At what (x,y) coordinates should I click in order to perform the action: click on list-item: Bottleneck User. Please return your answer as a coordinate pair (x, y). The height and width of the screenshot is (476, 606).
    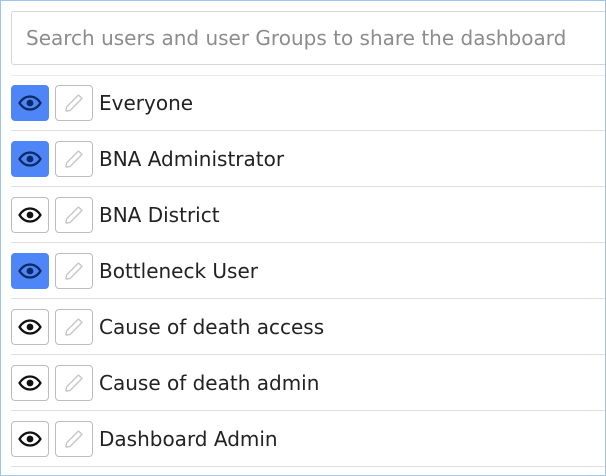
    Looking at the image, I should click on (308, 271).